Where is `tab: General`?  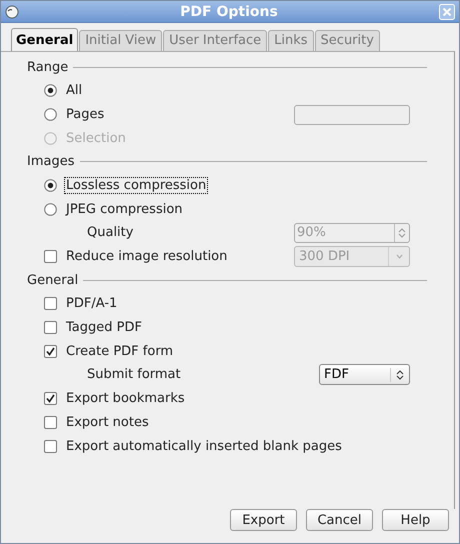 tab: General is located at coordinates (44, 39).